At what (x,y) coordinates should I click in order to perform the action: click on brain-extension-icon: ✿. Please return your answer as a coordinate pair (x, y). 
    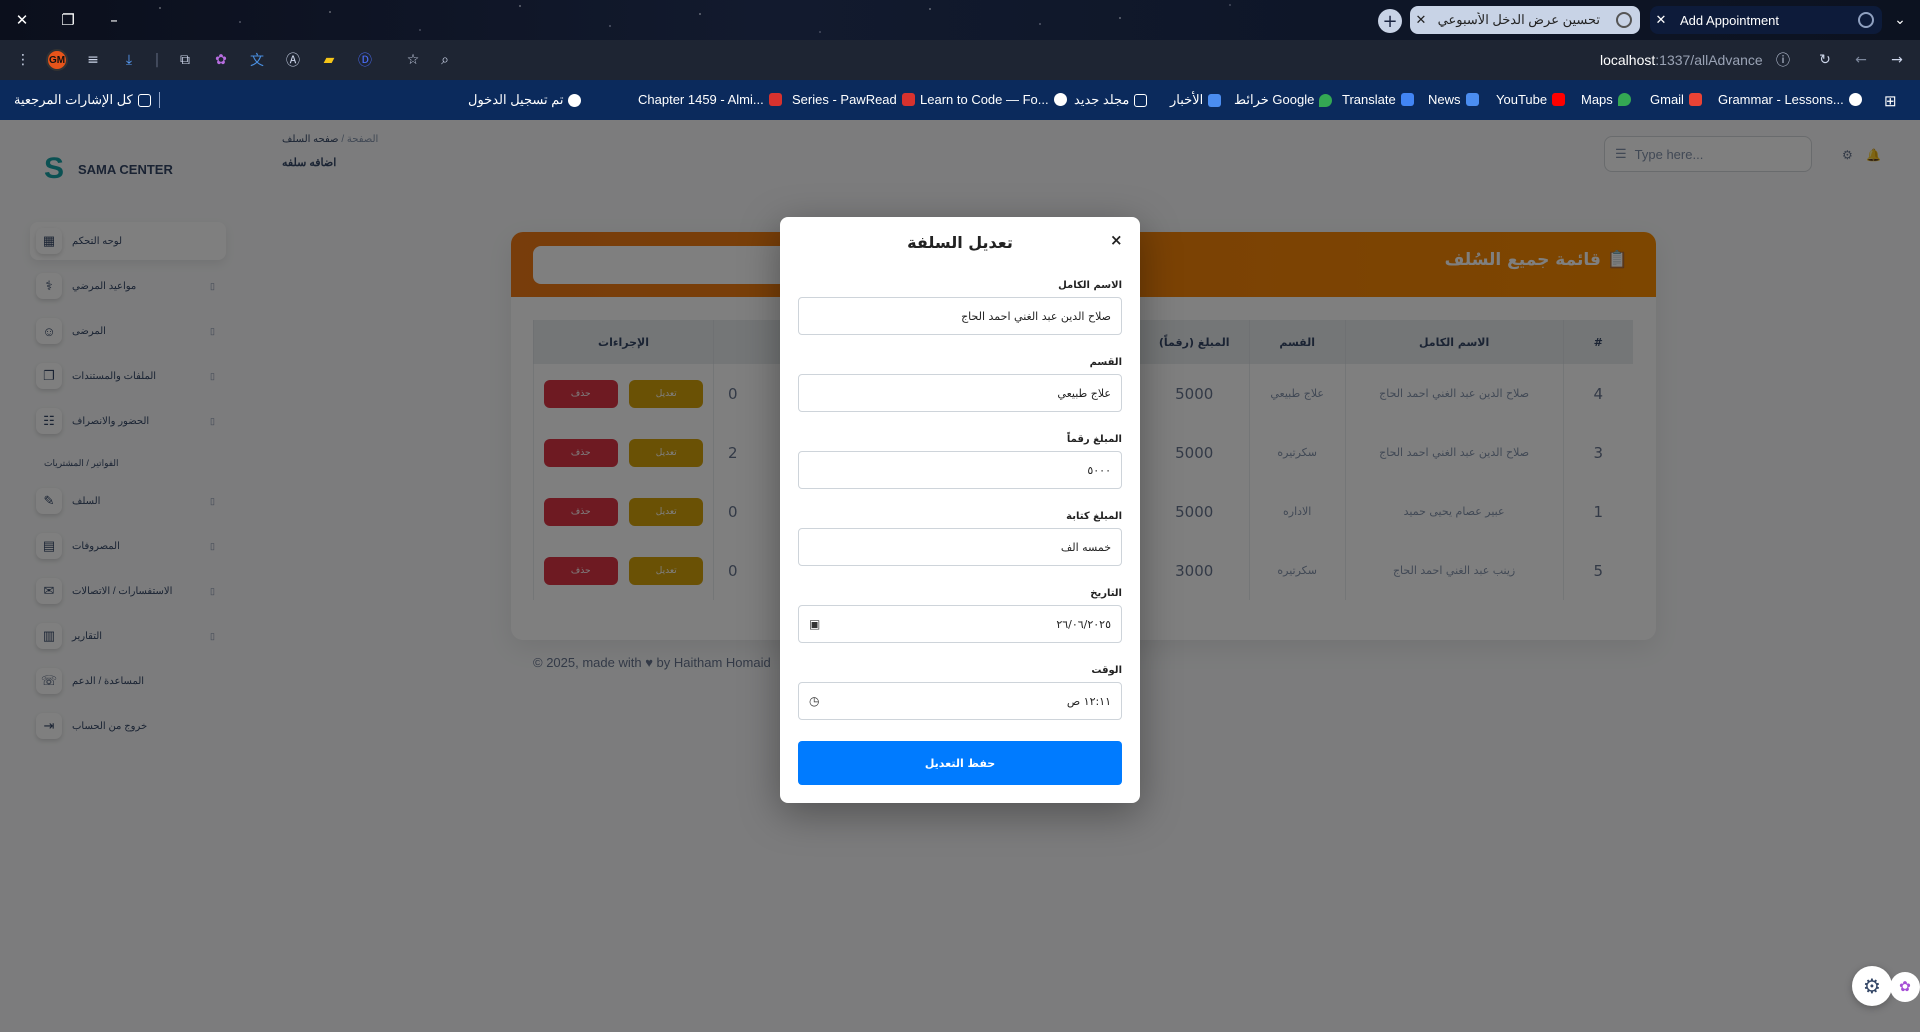
    Looking at the image, I should click on (221, 60).